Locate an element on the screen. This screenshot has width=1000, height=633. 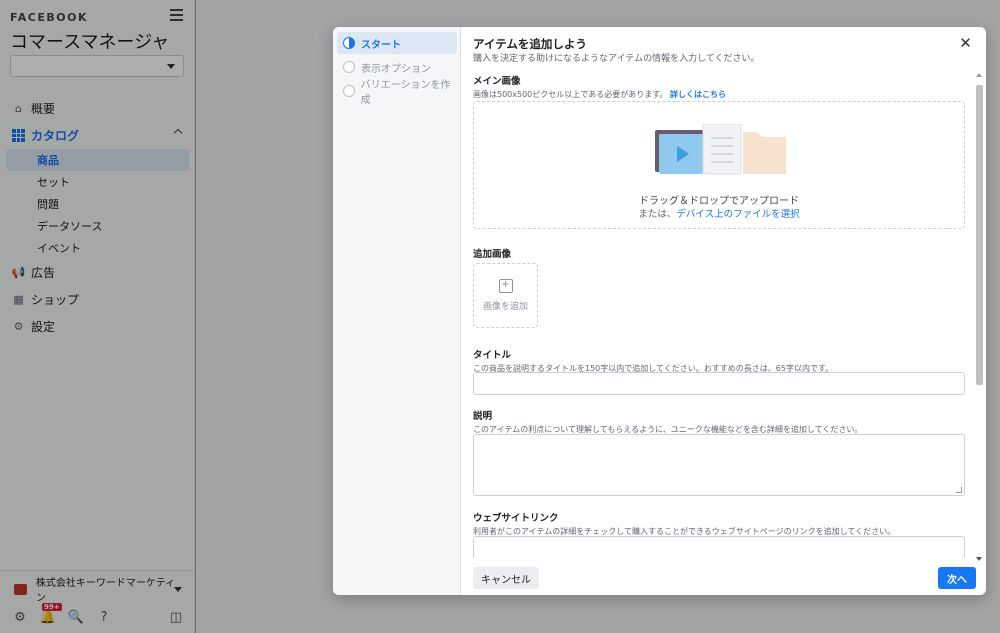
form-scrollbar is located at coordinates (979, 317).